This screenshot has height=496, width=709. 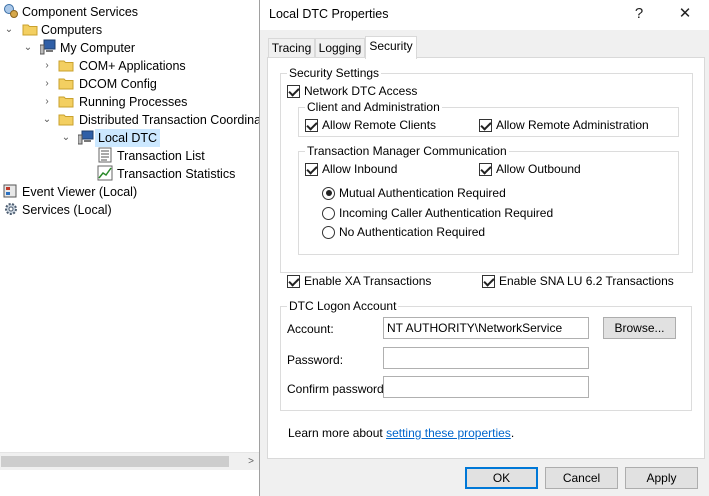 I want to click on list-icon, so click(x=105, y=155).